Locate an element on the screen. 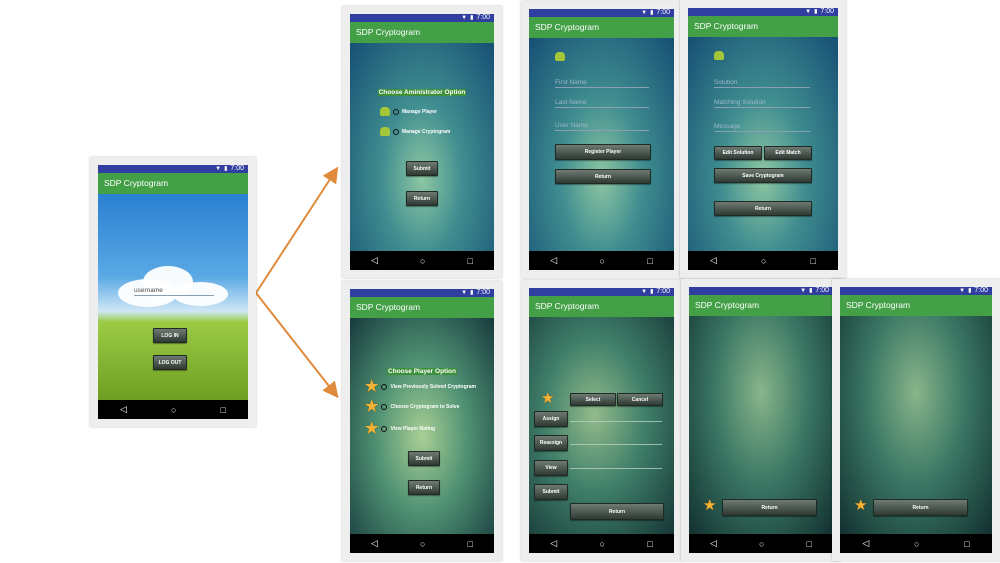 The width and height of the screenshot is (1000, 563). view-input-line is located at coordinates (616, 468).